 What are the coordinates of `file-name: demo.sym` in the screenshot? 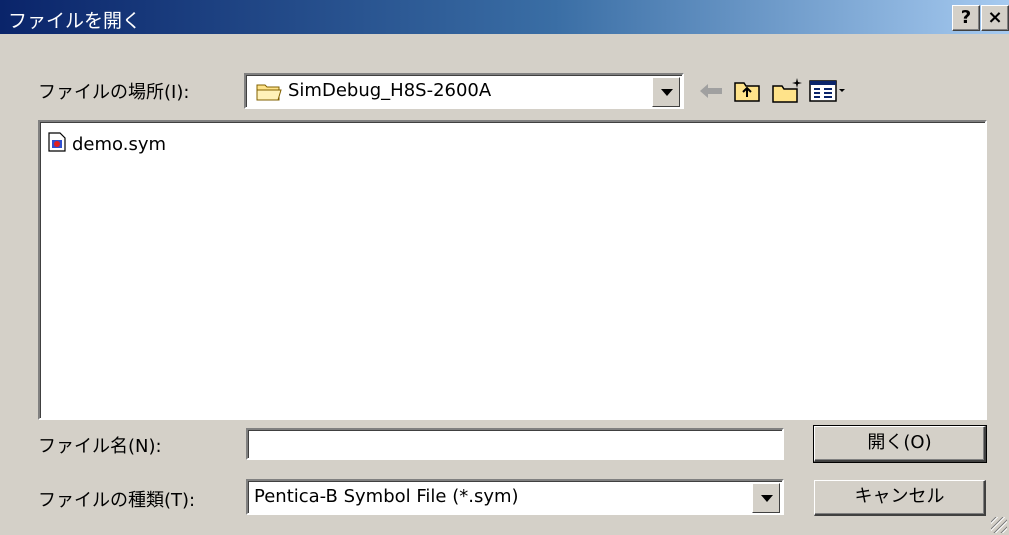 It's located at (119, 144).